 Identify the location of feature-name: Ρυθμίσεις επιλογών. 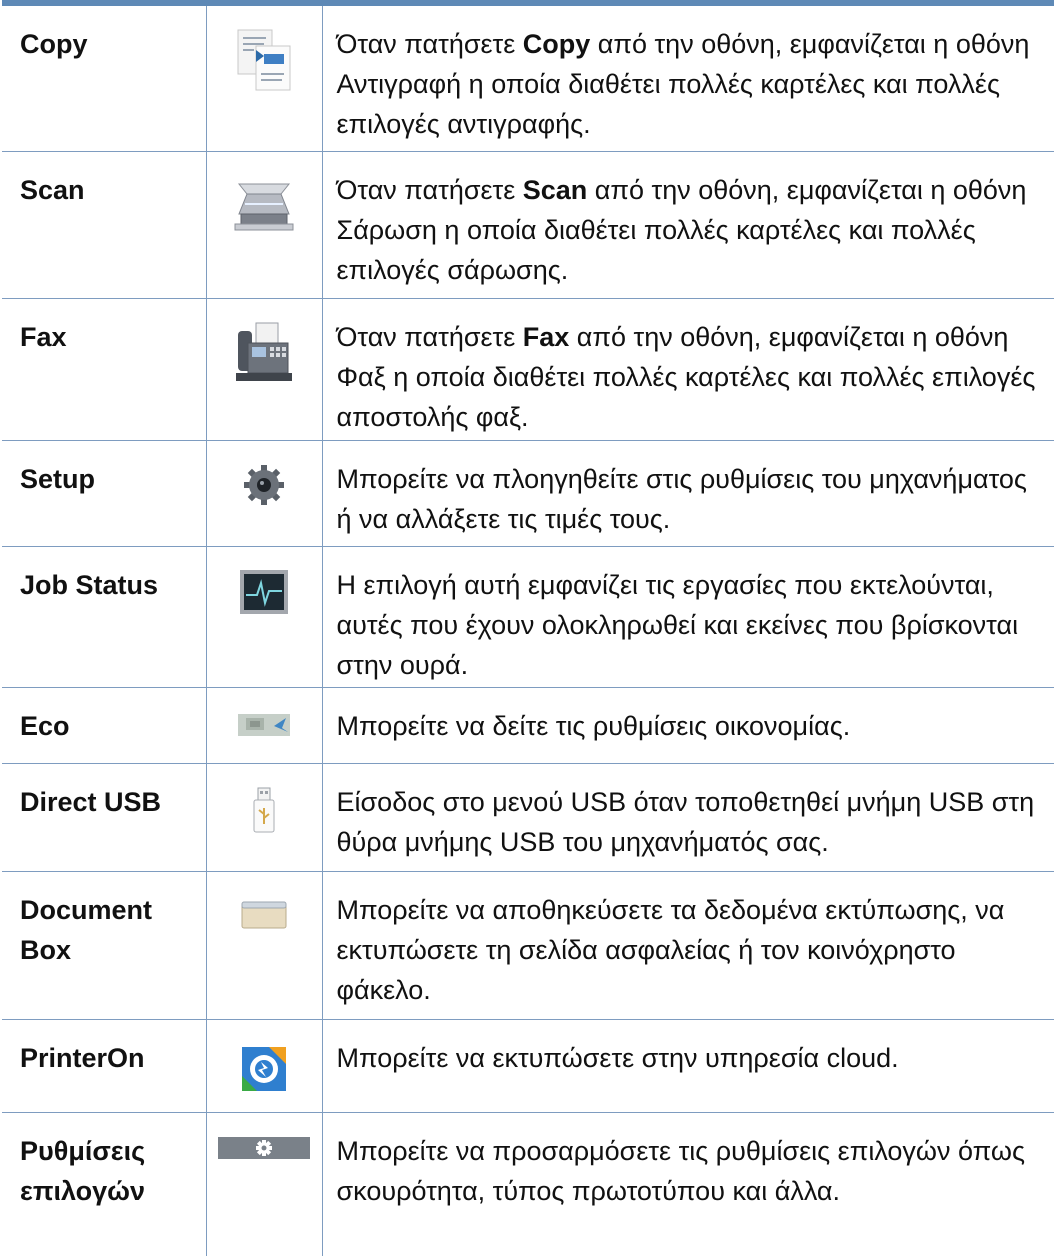
(104, 1162).